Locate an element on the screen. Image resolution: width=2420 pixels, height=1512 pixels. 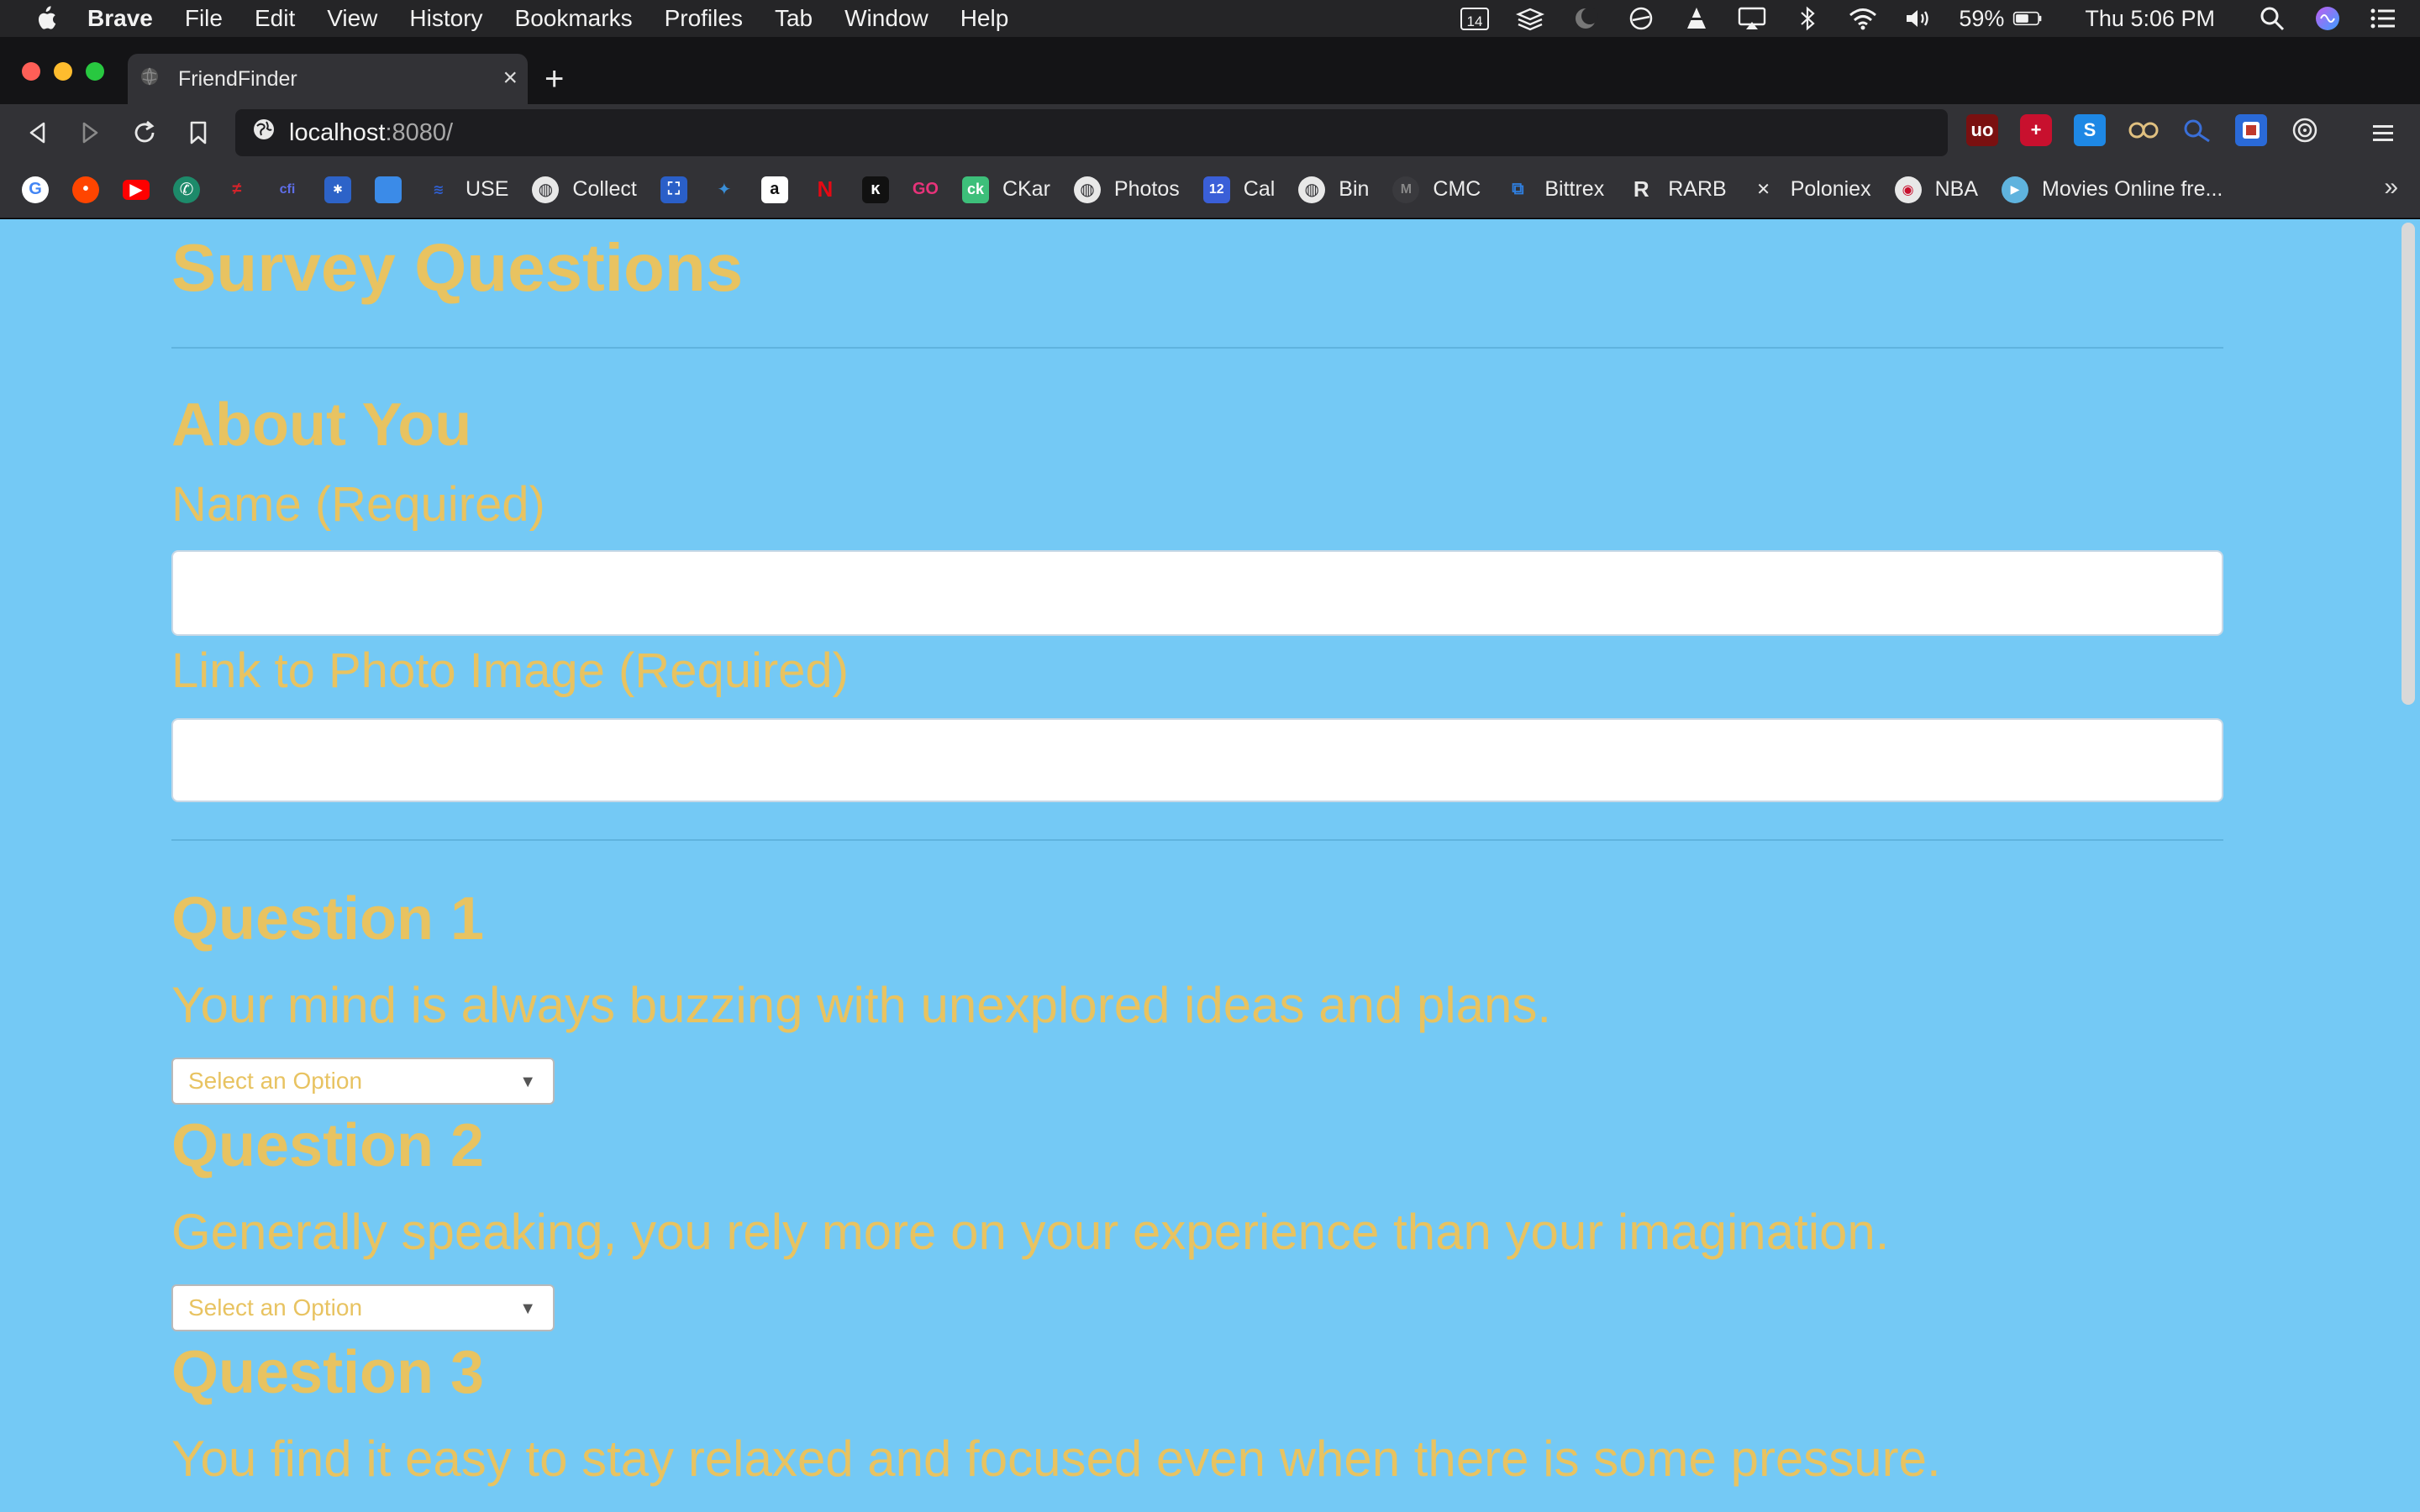
magnifier-extension-icon is located at coordinates (2197, 130).